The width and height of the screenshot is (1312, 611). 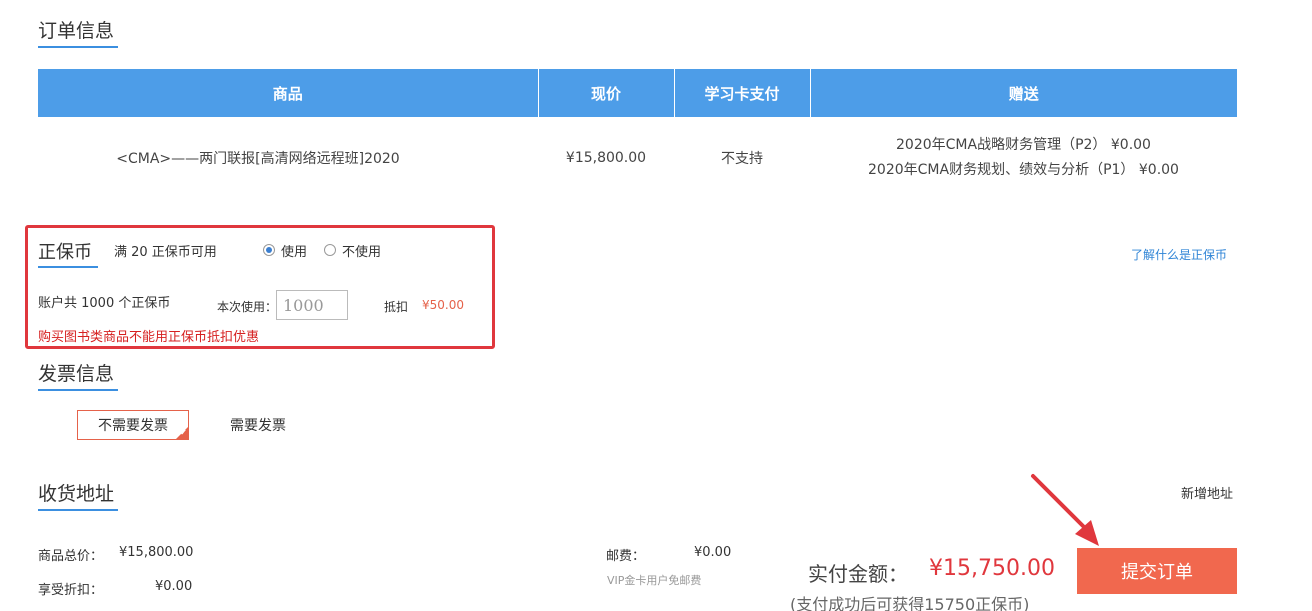 What do you see at coordinates (443, 305) in the screenshot?
I see `deduct-value: ¥50.00` at bounding box center [443, 305].